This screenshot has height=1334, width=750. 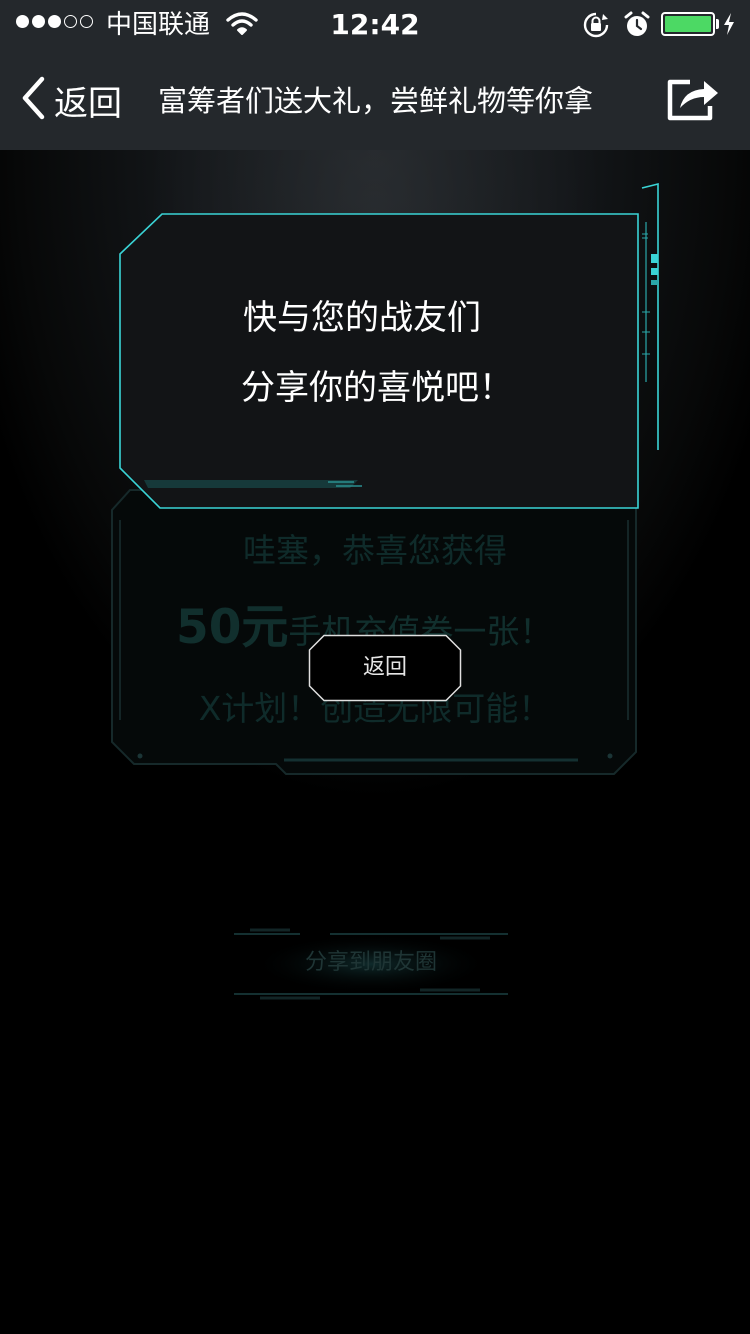 I want to click on status-bar: 中国联通 12:42, so click(x=375, y=25).